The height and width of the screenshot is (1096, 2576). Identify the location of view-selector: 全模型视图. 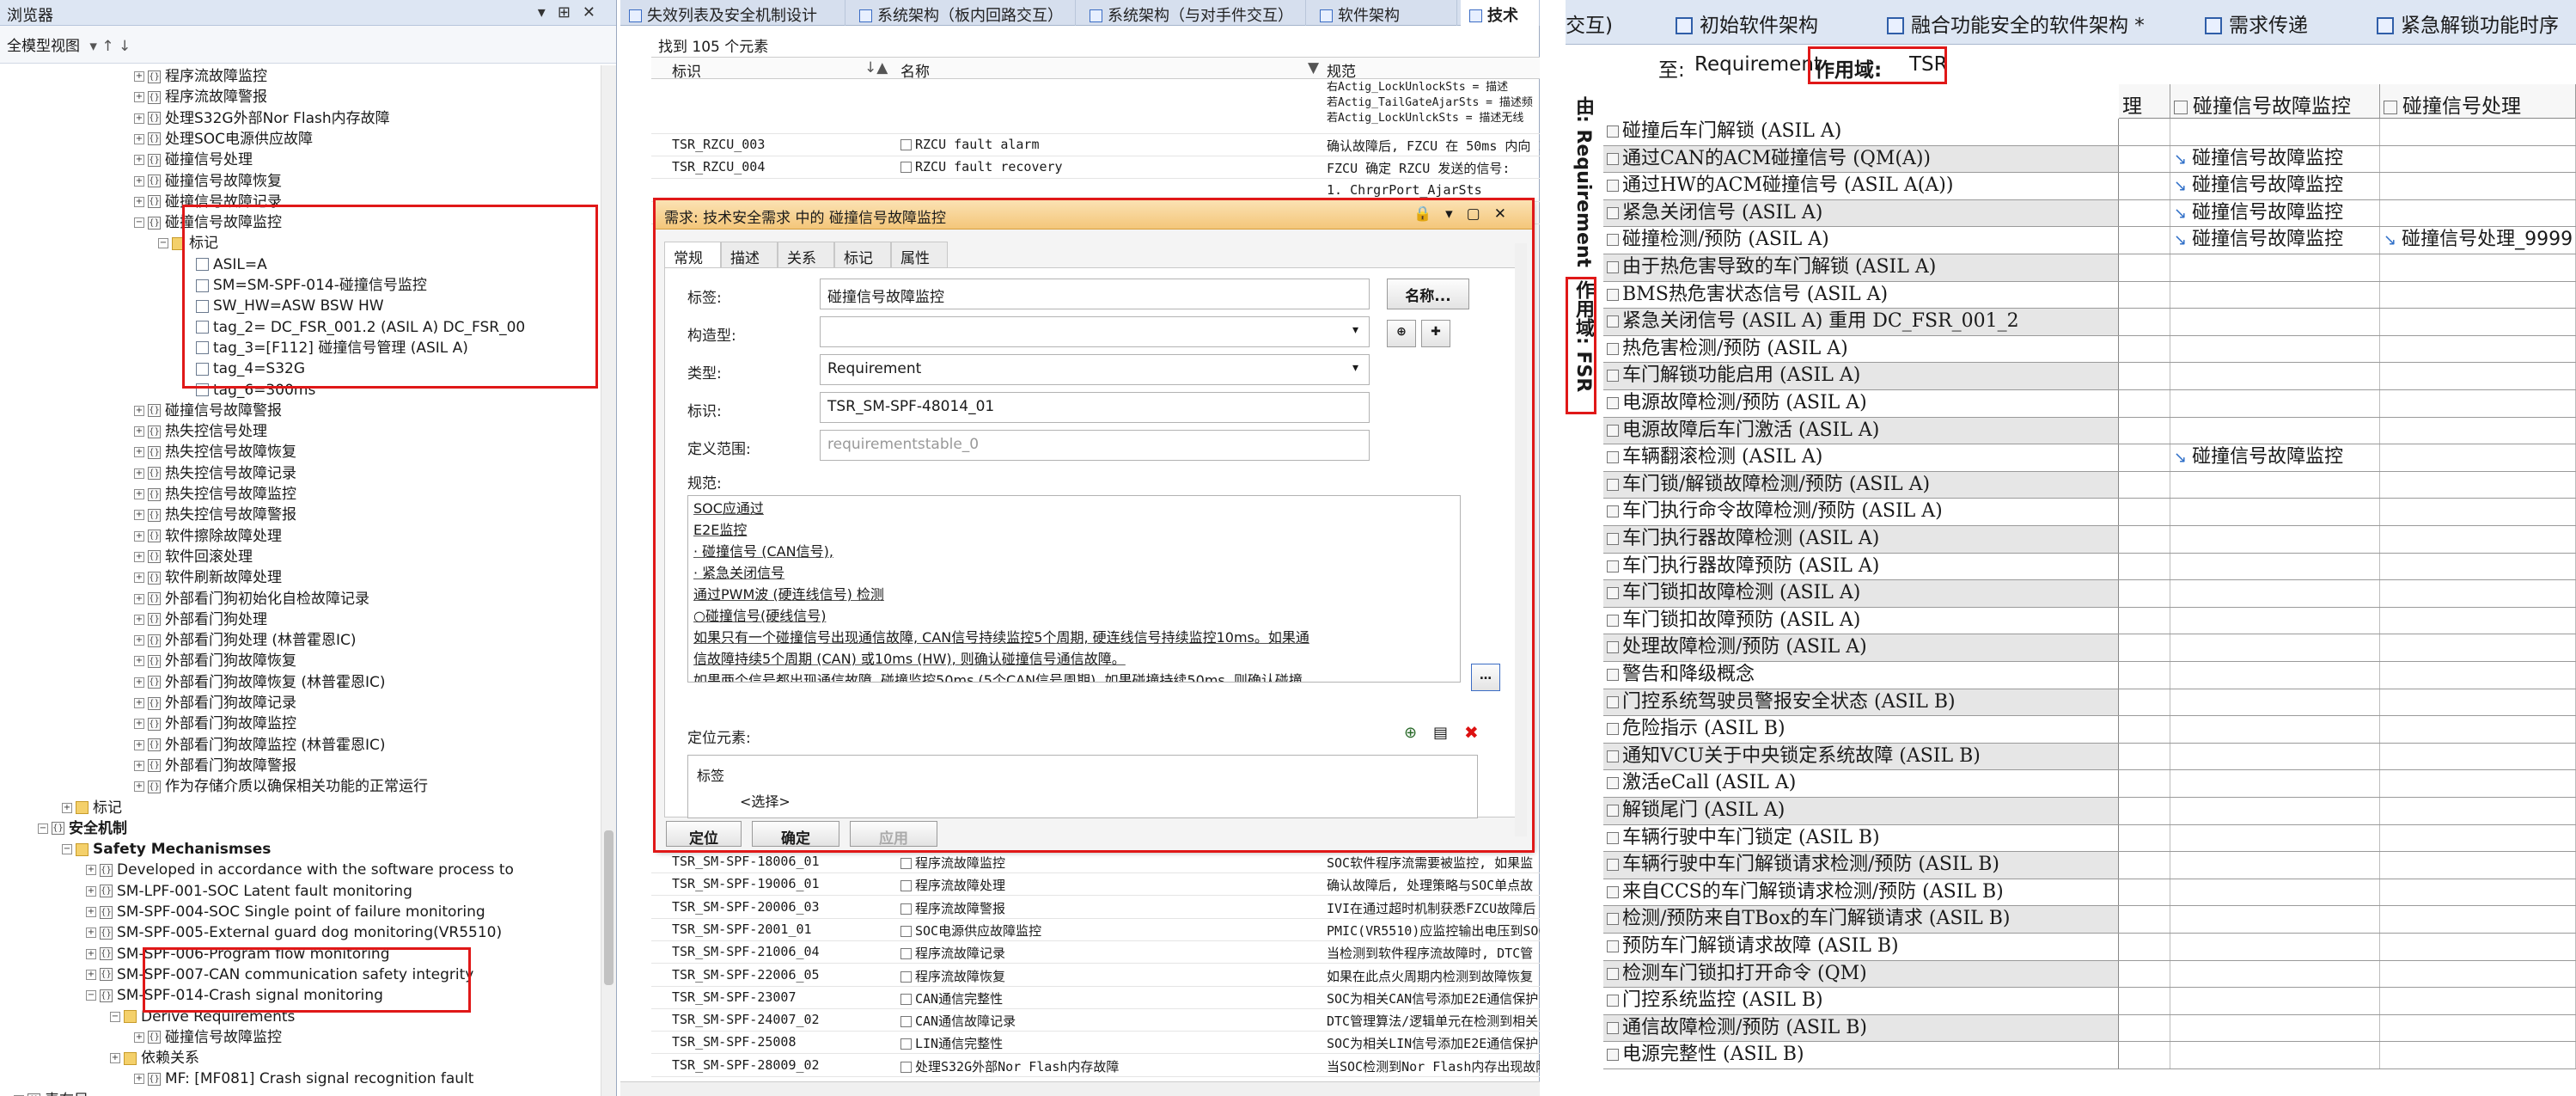
(43, 46).